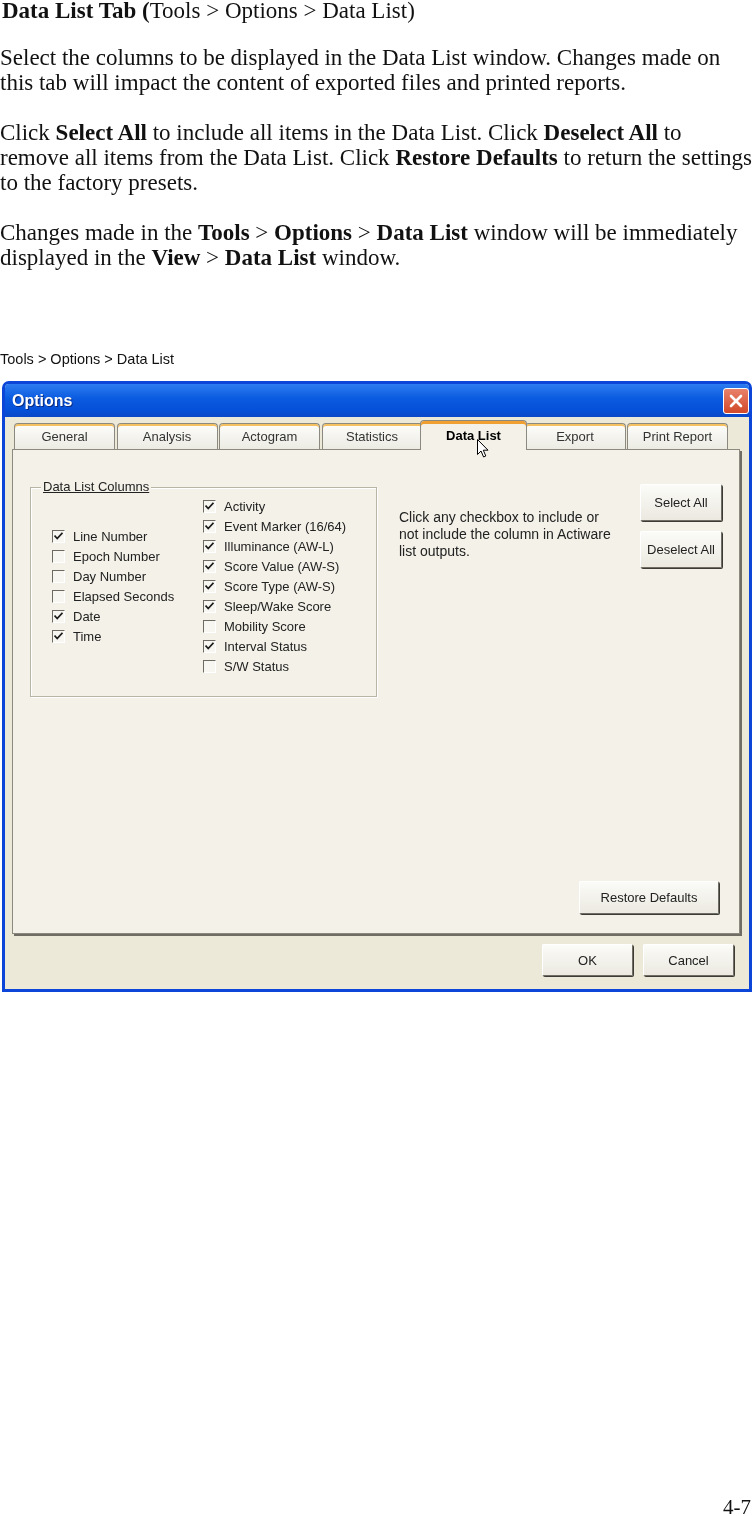  What do you see at coordinates (279, 546) in the screenshot?
I see `checkbox-label: Illuminance (AW-L)` at bounding box center [279, 546].